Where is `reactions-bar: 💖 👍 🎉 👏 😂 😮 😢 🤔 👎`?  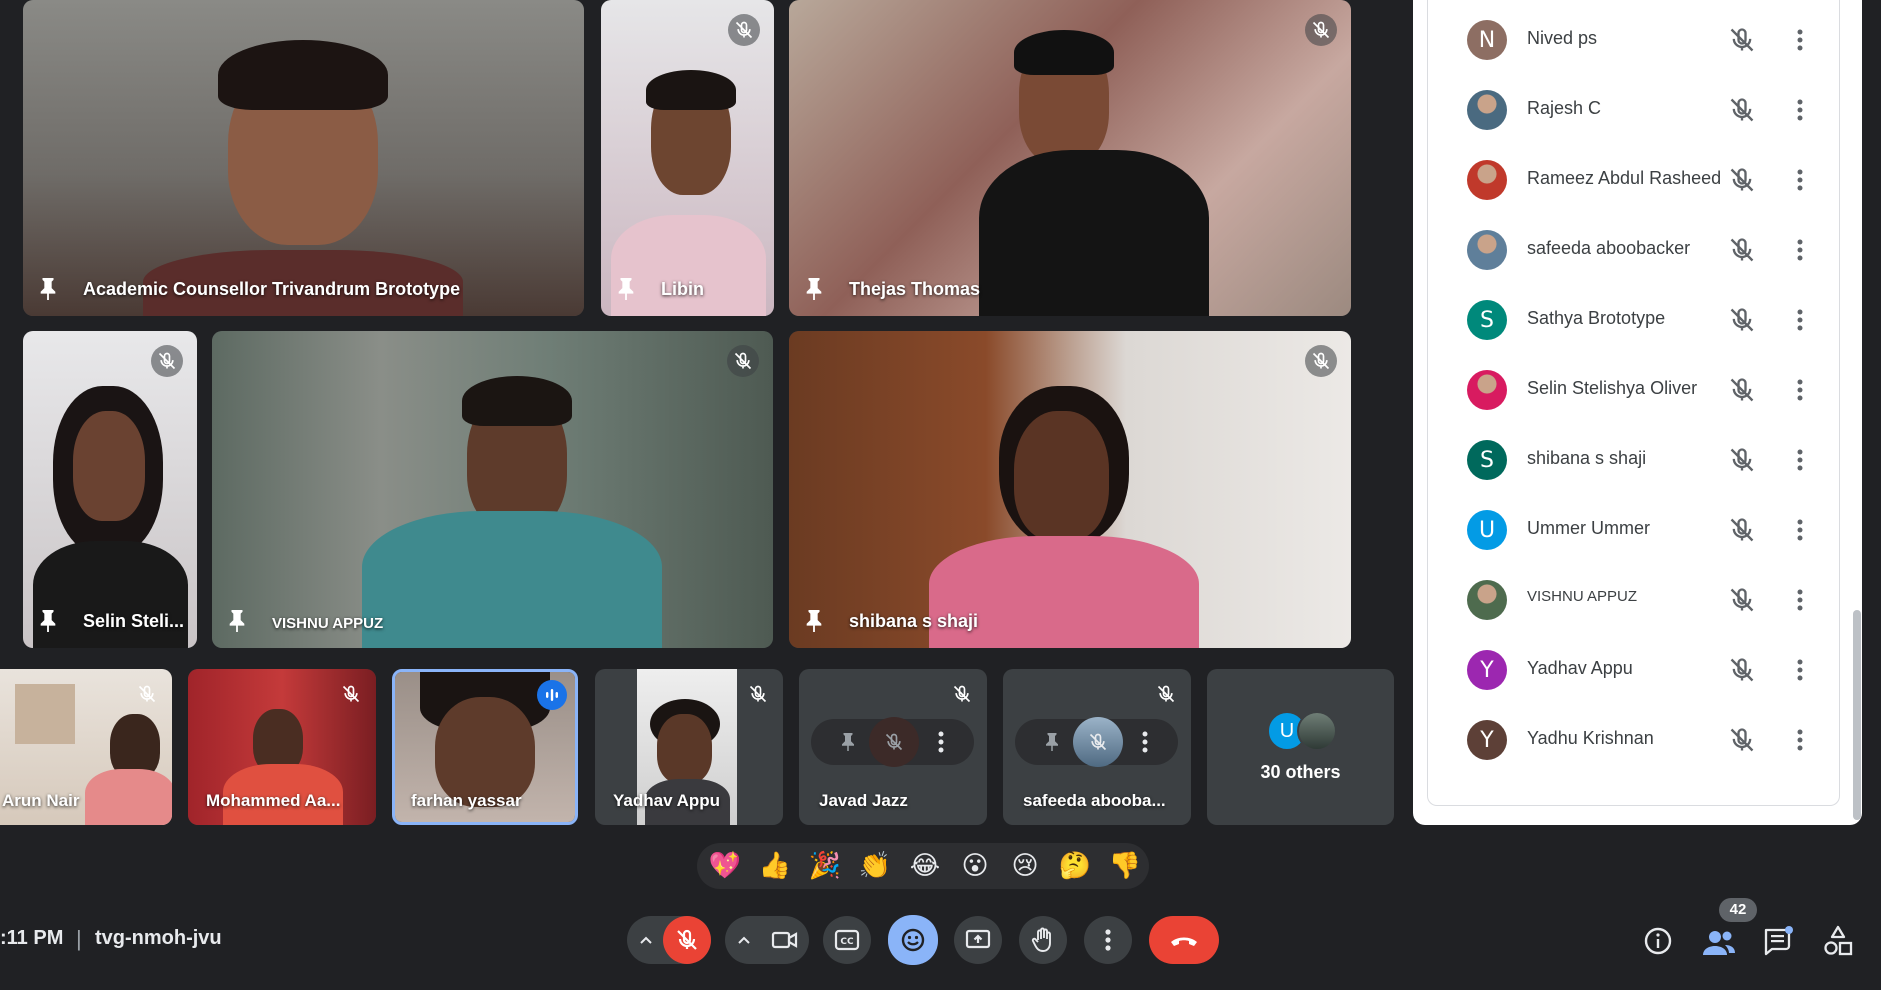
reactions-bar: 💖 👍 🎉 👏 😂 😮 😢 🤔 👎 is located at coordinates (923, 866).